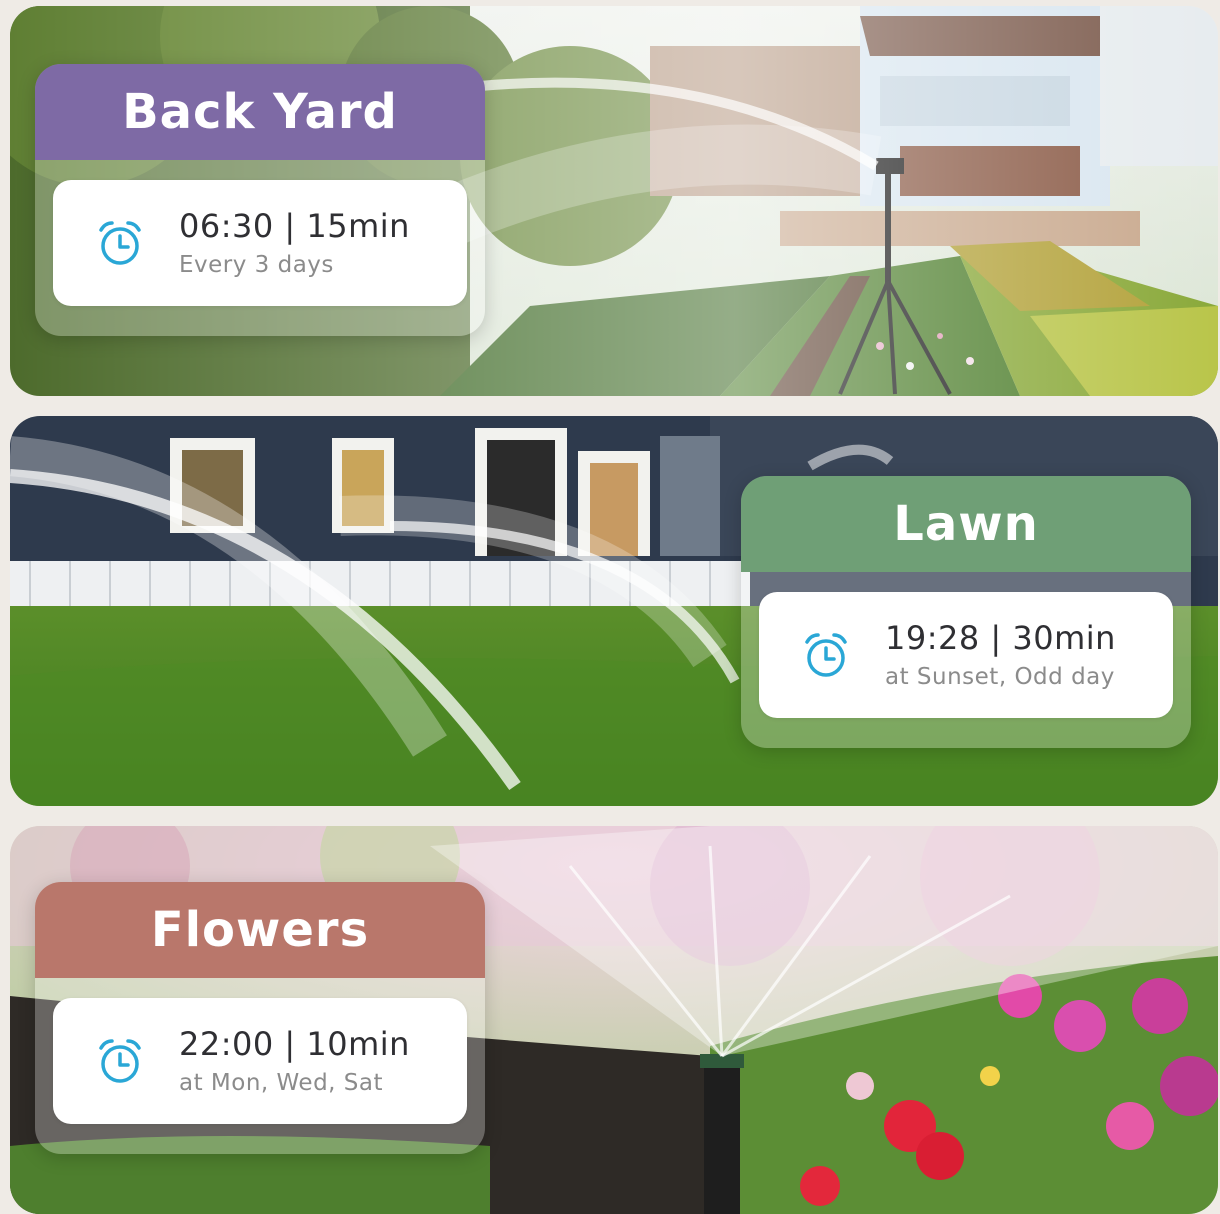 The height and width of the screenshot is (1214, 1220). I want to click on schedule-detail: 22:00 | 10min at Mon, Wed, Sat, so click(260, 1061).